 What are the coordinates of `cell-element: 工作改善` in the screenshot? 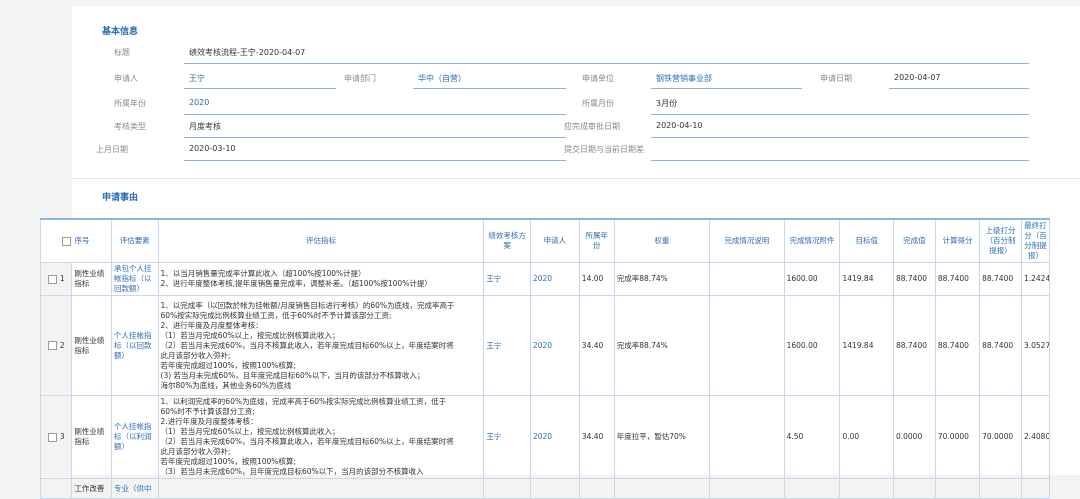 It's located at (91, 488).